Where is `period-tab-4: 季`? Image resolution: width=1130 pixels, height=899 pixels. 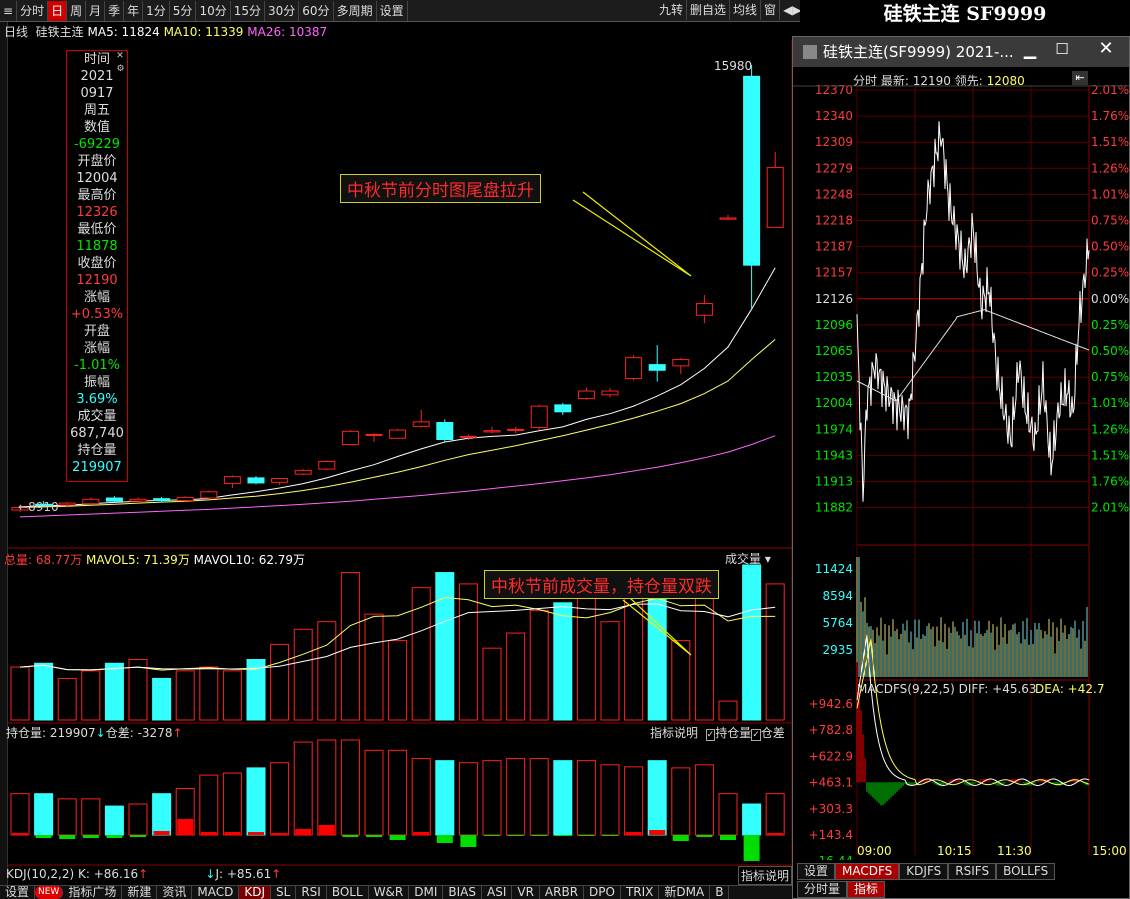
period-tab-4: 季 is located at coordinates (115, 10).